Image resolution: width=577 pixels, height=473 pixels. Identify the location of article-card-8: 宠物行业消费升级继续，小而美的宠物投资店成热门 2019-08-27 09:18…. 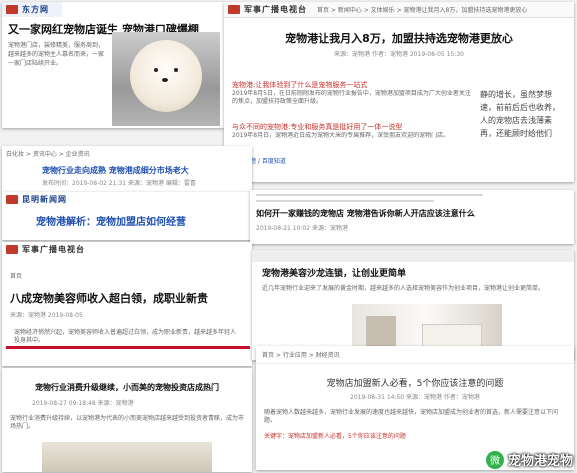
(127, 420).